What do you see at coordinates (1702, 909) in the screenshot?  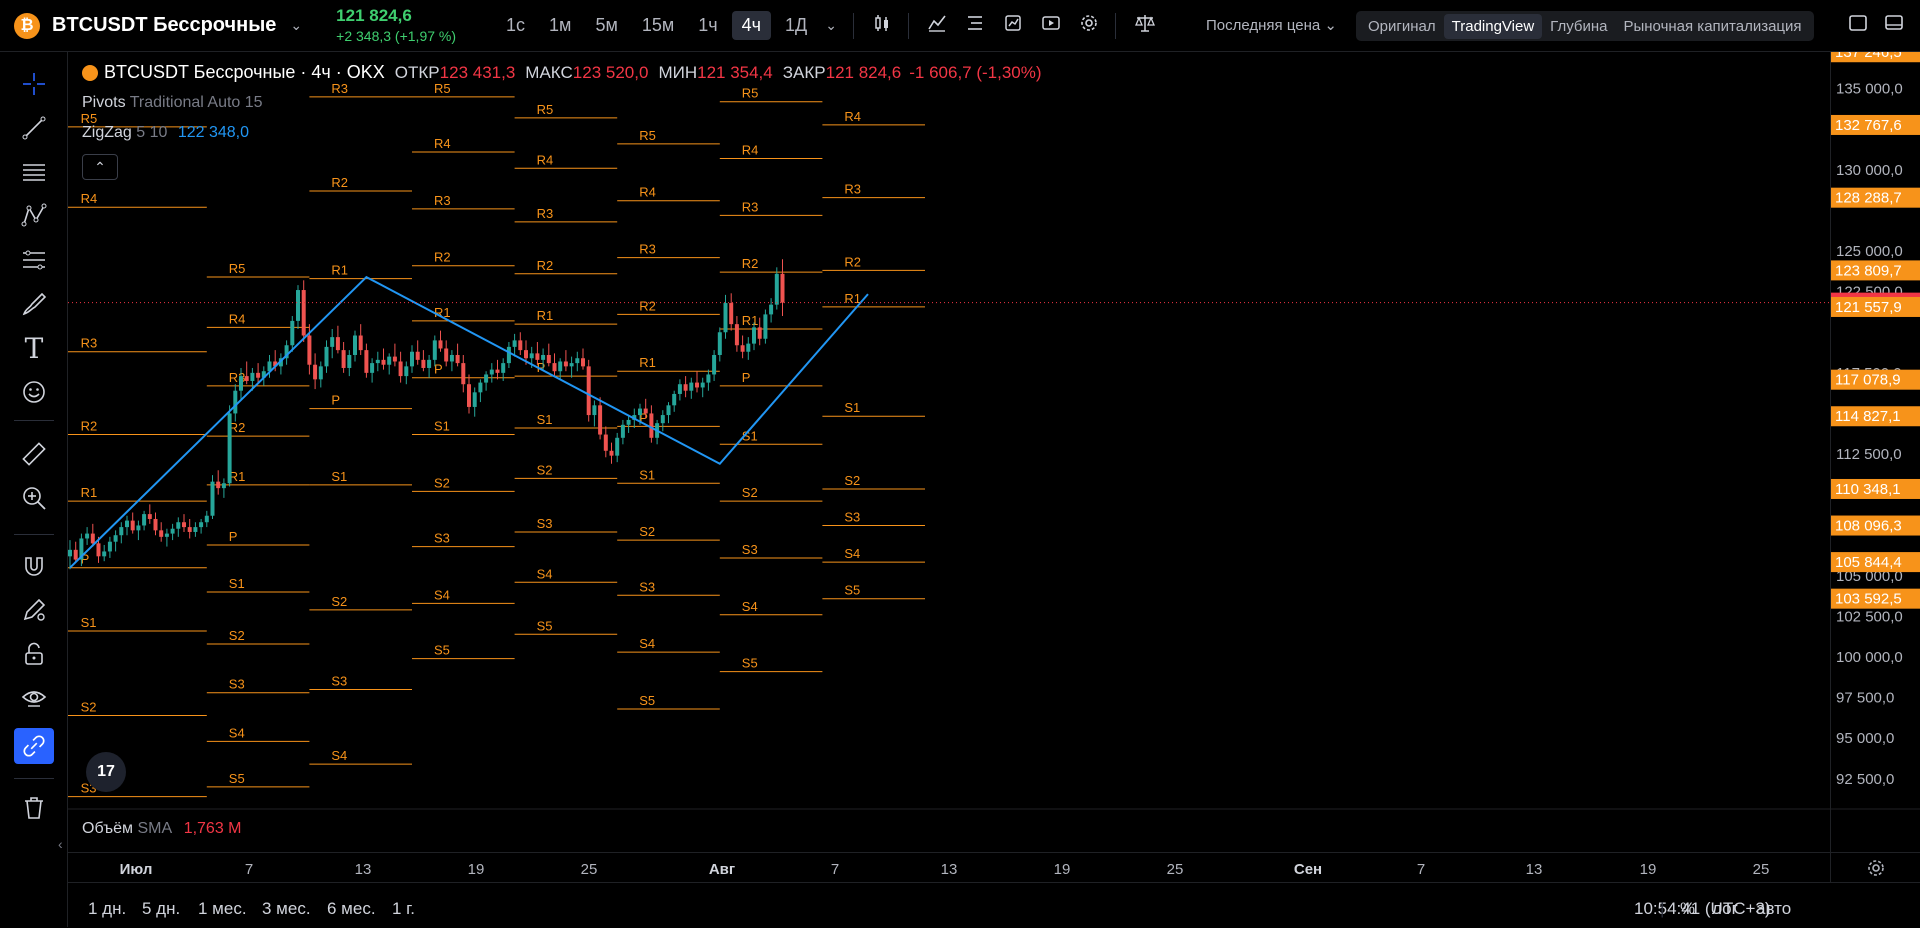 I see `clock: 10:54:41 (UTC+3)` at bounding box center [1702, 909].